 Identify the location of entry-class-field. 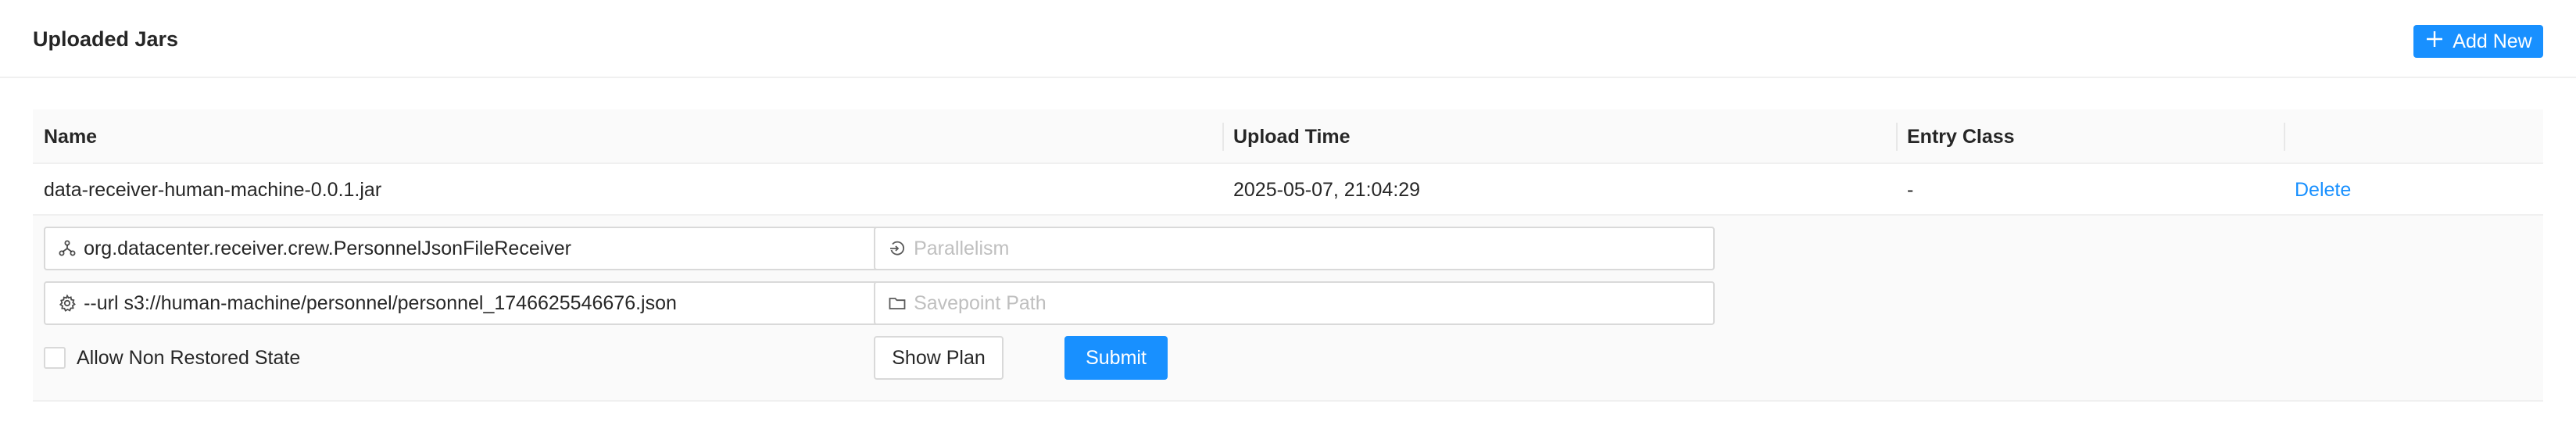
(470, 249).